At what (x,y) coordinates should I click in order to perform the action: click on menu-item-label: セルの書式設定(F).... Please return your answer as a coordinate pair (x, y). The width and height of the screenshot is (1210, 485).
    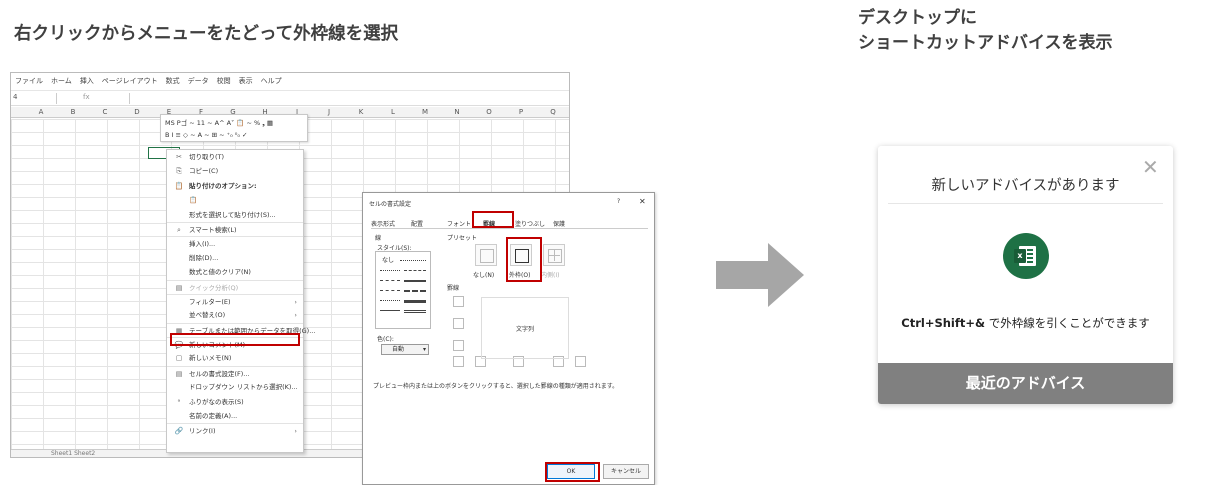
    Looking at the image, I should click on (219, 373).